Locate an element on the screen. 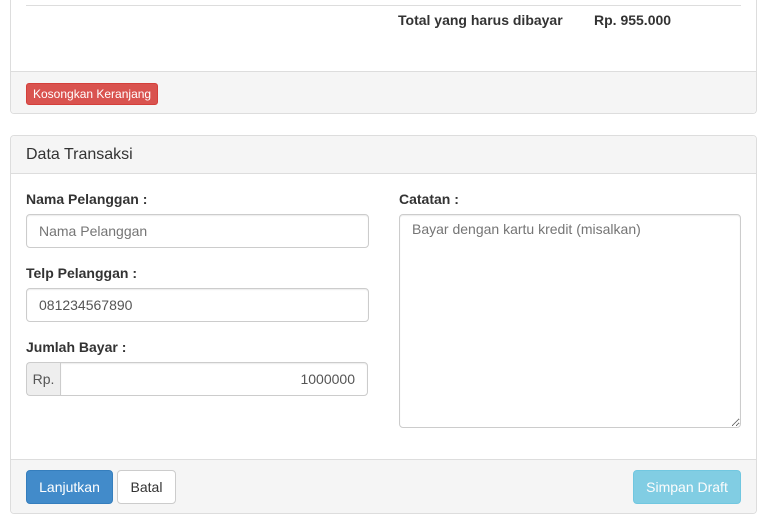  currency-addon: Rp. is located at coordinates (43, 379).